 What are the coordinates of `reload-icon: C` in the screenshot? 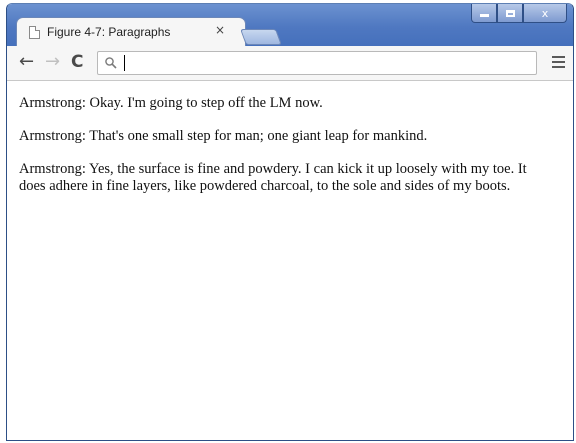 It's located at (77, 62).